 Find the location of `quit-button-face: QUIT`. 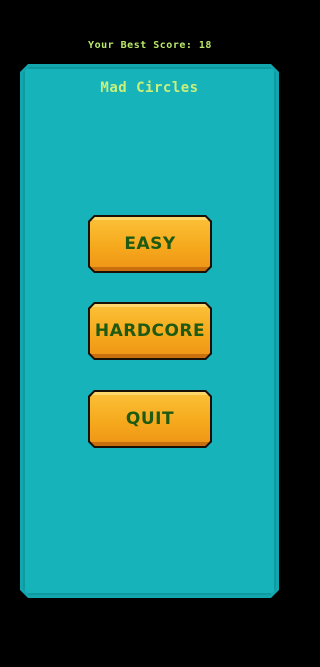

quit-button-face: QUIT is located at coordinates (150, 419).